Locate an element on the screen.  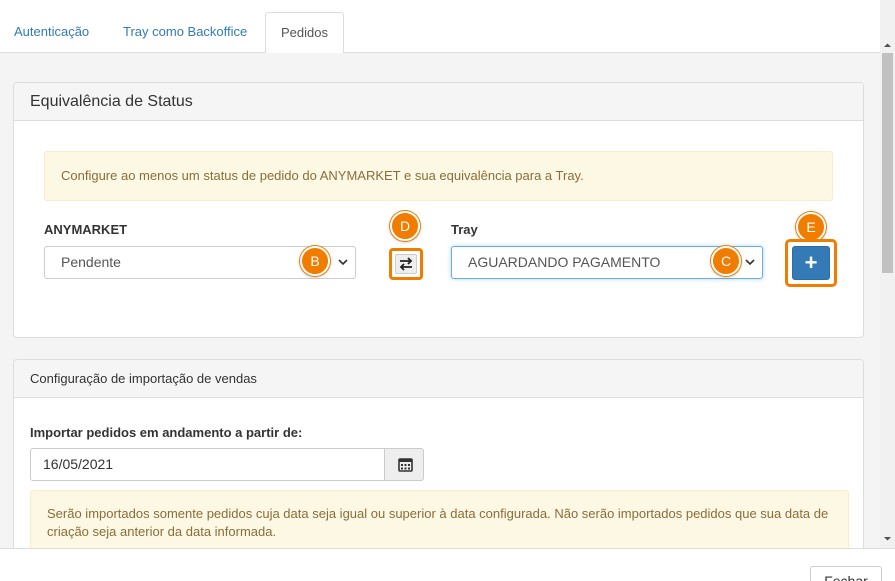
annotation-badge-c: C is located at coordinates (726, 261).